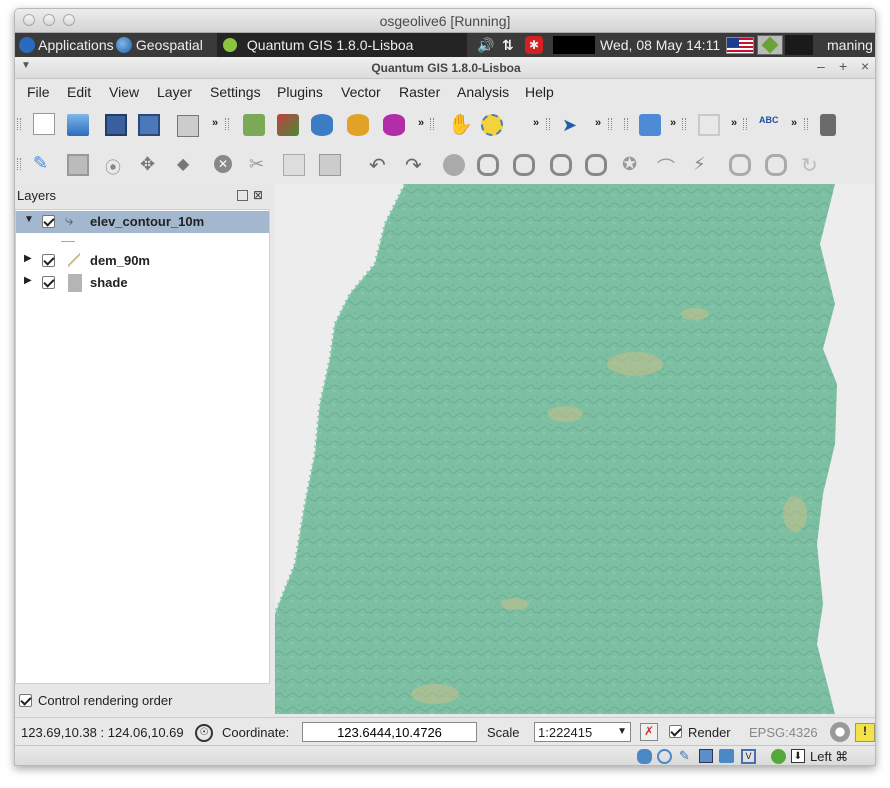 This screenshot has height=788, width=890. What do you see at coordinates (675, 731) in the screenshot?
I see `render-checkbox` at bounding box center [675, 731].